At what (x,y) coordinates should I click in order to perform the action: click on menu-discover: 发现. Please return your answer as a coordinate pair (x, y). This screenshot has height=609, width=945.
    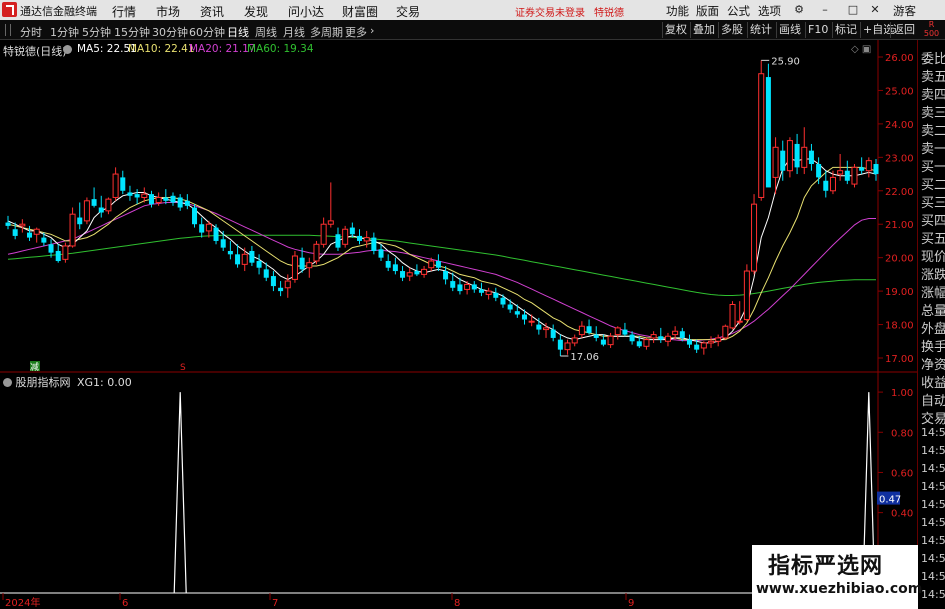
    Looking at the image, I should click on (256, 11).